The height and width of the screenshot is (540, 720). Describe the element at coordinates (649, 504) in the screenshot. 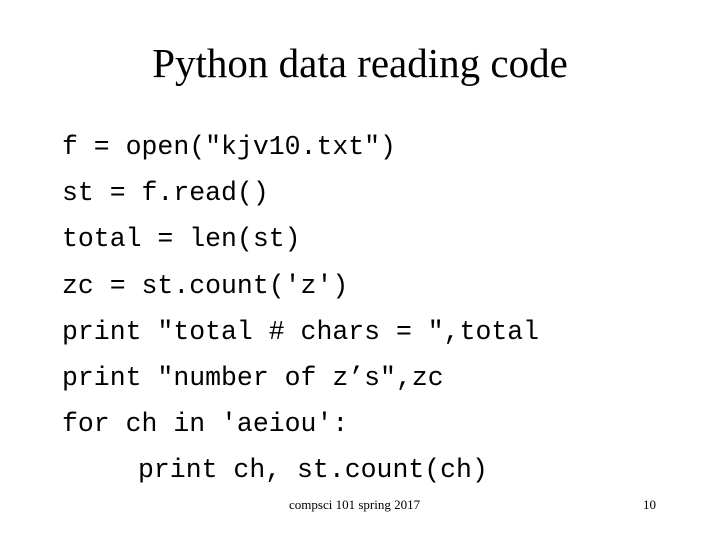

I see `page-number: 10` at that location.